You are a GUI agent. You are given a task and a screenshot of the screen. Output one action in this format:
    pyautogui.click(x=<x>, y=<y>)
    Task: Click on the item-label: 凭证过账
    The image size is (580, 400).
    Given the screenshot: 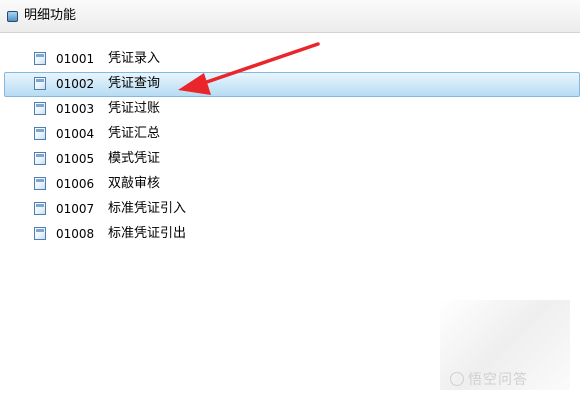 What is the action you would take?
    pyautogui.click(x=134, y=108)
    